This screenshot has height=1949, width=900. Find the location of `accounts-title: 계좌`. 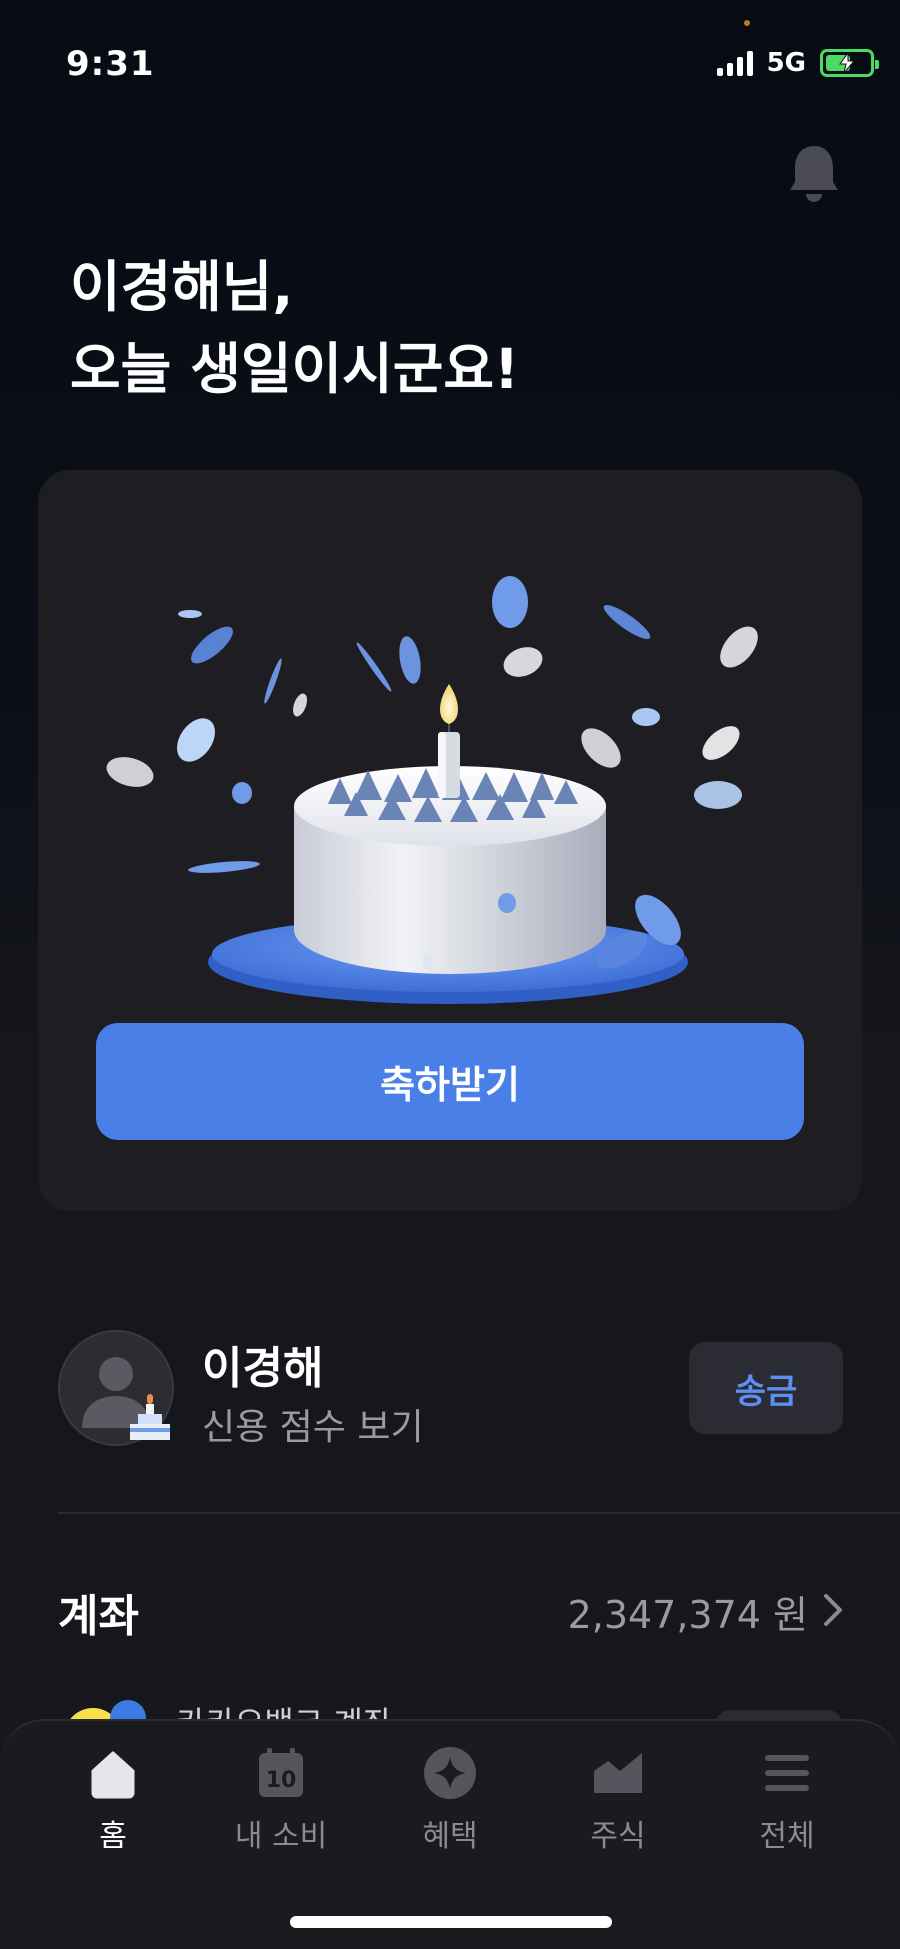

accounts-title: 계좌 is located at coordinates (98, 1616).